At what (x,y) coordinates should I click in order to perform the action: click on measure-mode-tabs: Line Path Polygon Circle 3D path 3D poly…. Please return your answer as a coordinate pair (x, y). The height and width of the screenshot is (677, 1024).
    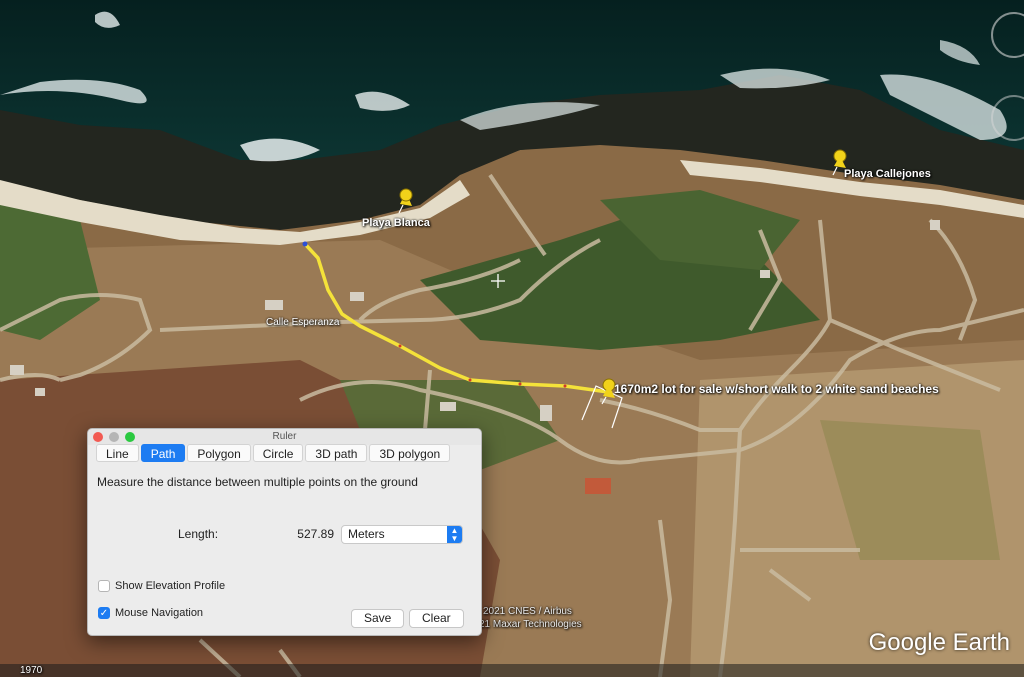
    Looking at the image, I should click on (273, 453).